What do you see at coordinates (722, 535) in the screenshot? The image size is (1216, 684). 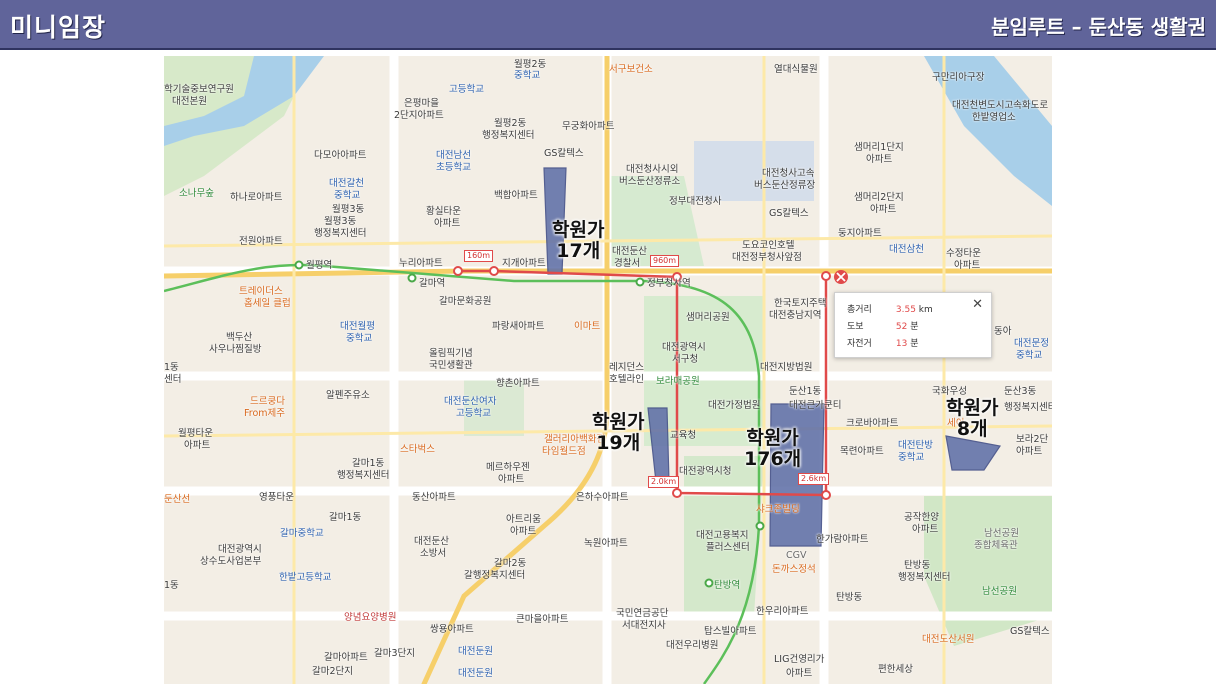 I see `map-label: 대전고용복지` at bounding box center [722, 535].